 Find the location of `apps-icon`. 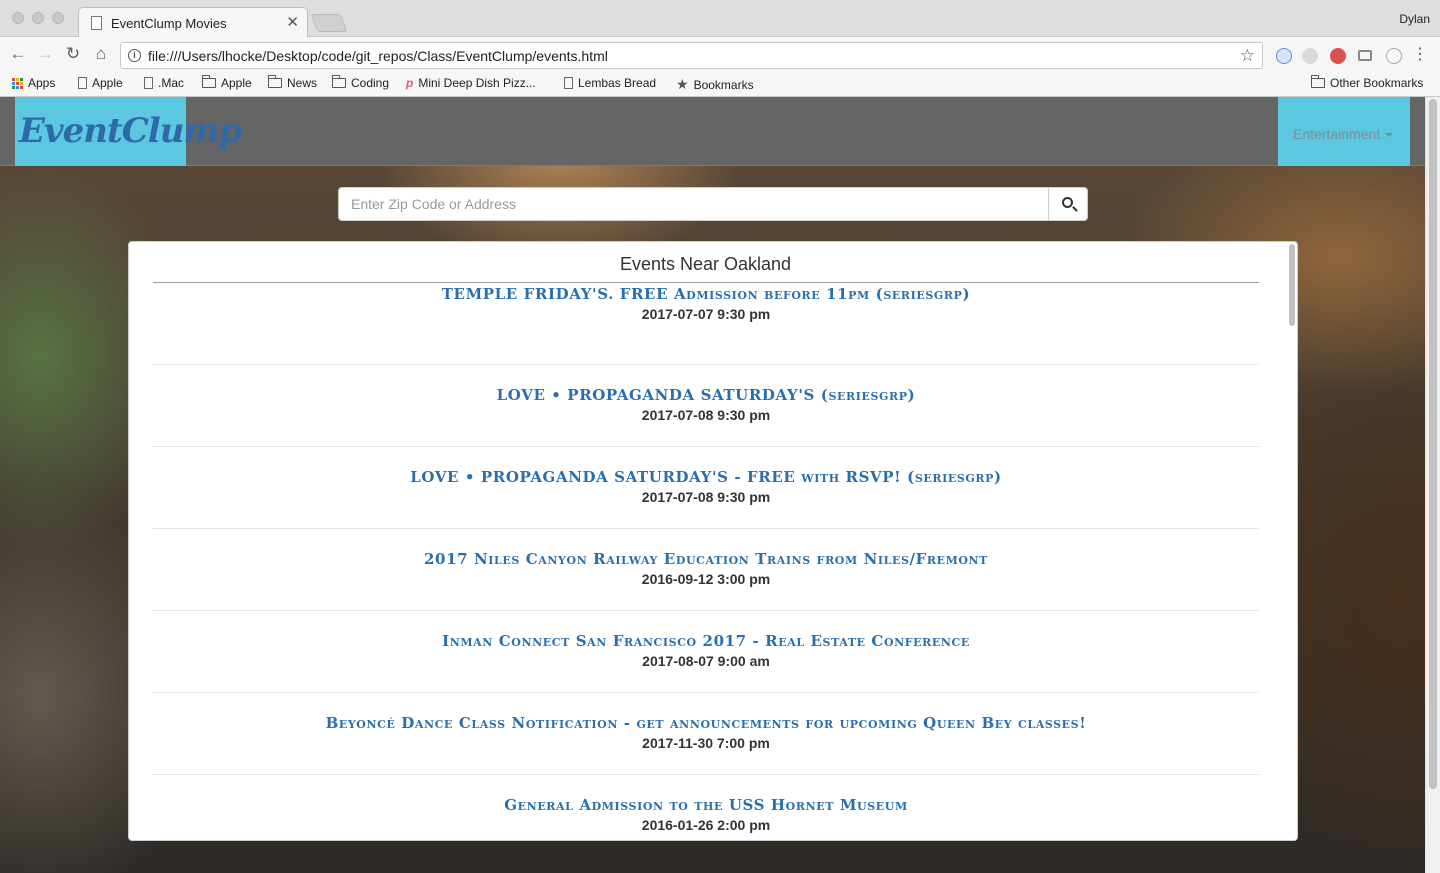

apps-icon is located at coordinates (17, 83).